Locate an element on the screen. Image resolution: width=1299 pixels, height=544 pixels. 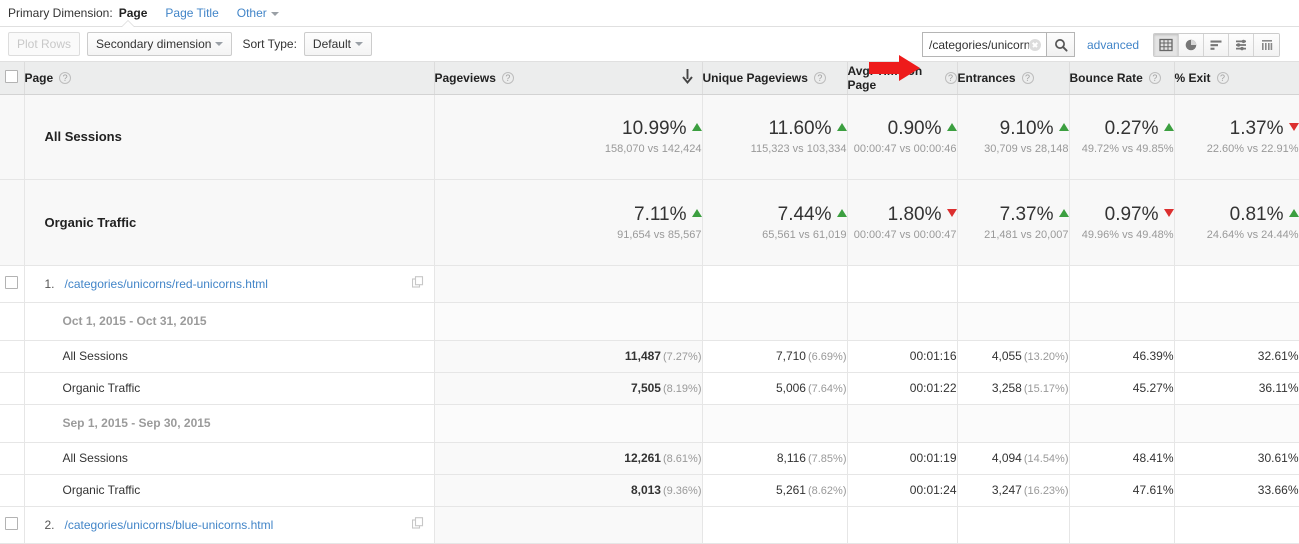
summary-metric-value: 11.60% is located at coordinates (775, 129).